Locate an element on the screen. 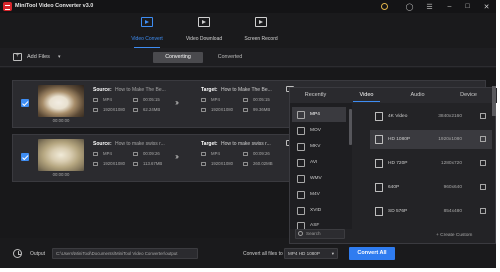  format-item-label: MP4 is located at coordinates (315, 114).